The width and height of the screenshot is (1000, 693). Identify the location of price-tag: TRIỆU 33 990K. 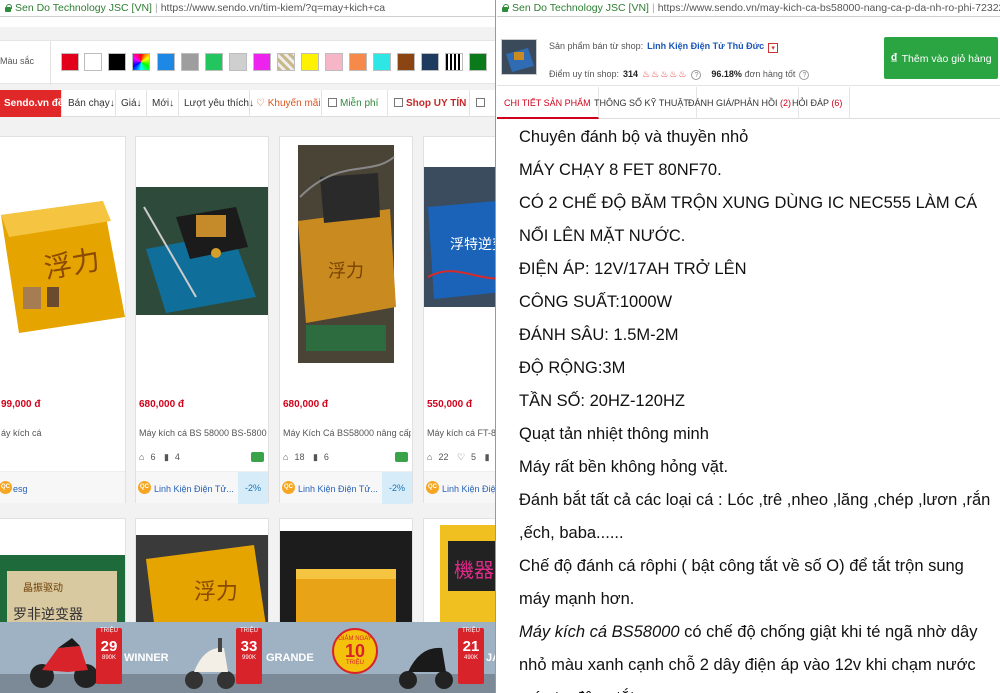
(249, 656).